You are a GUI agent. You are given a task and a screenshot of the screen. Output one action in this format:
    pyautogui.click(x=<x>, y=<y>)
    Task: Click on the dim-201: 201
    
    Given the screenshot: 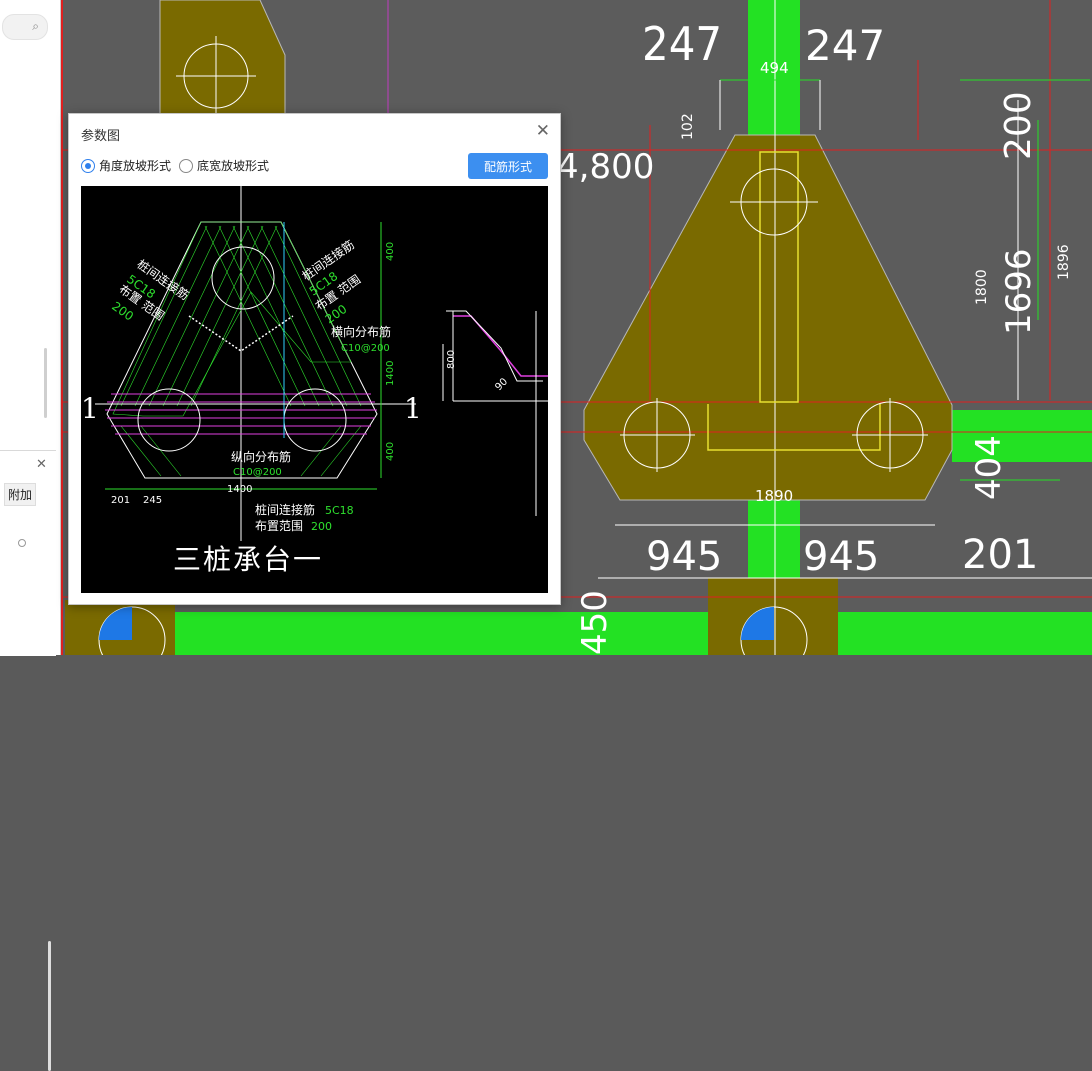 What is the action you would take?
    pyautogui.click(x=1000, y=555)
    